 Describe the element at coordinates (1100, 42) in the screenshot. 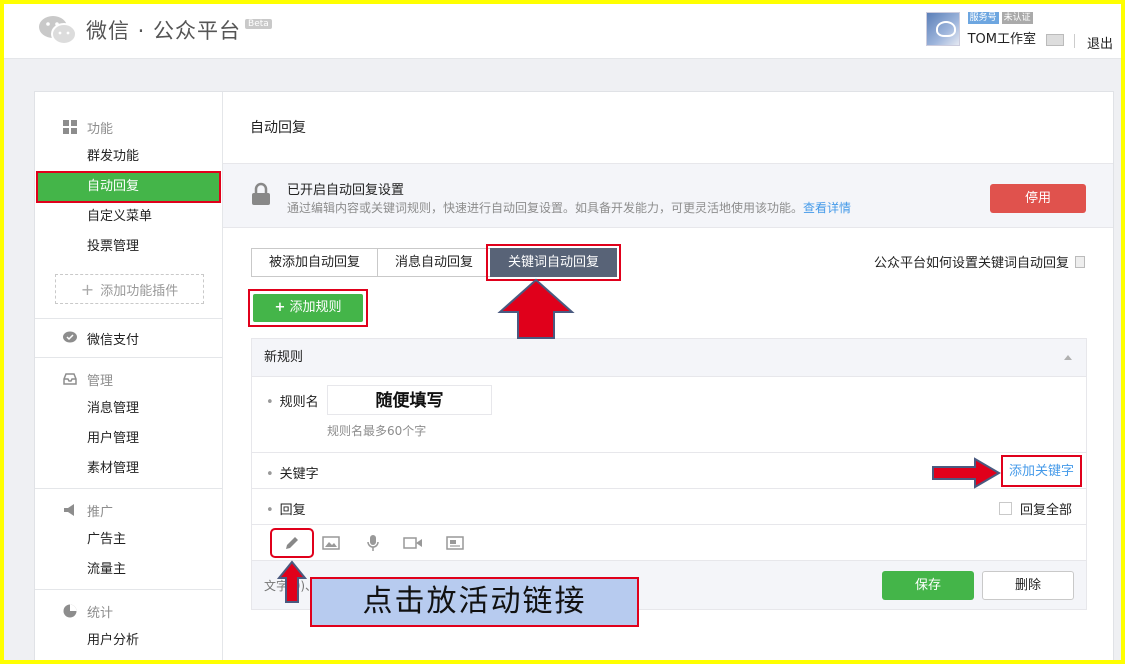

I see `logout-link: 退出` at that location.